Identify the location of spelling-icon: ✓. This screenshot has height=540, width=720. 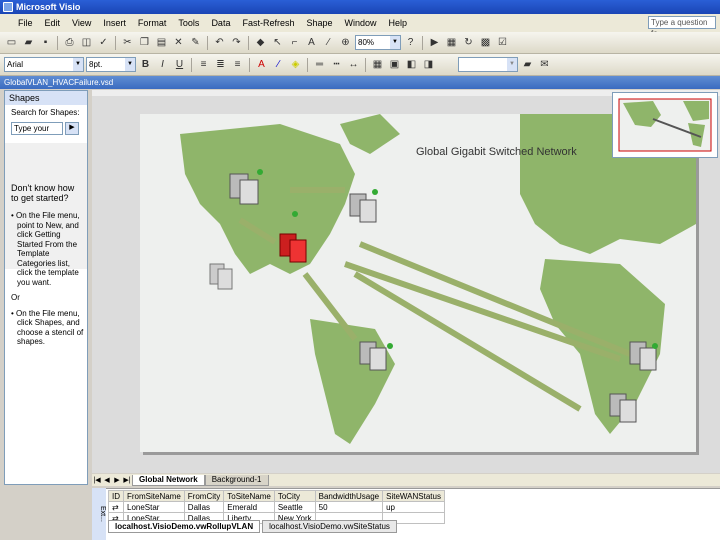
(103, 42).